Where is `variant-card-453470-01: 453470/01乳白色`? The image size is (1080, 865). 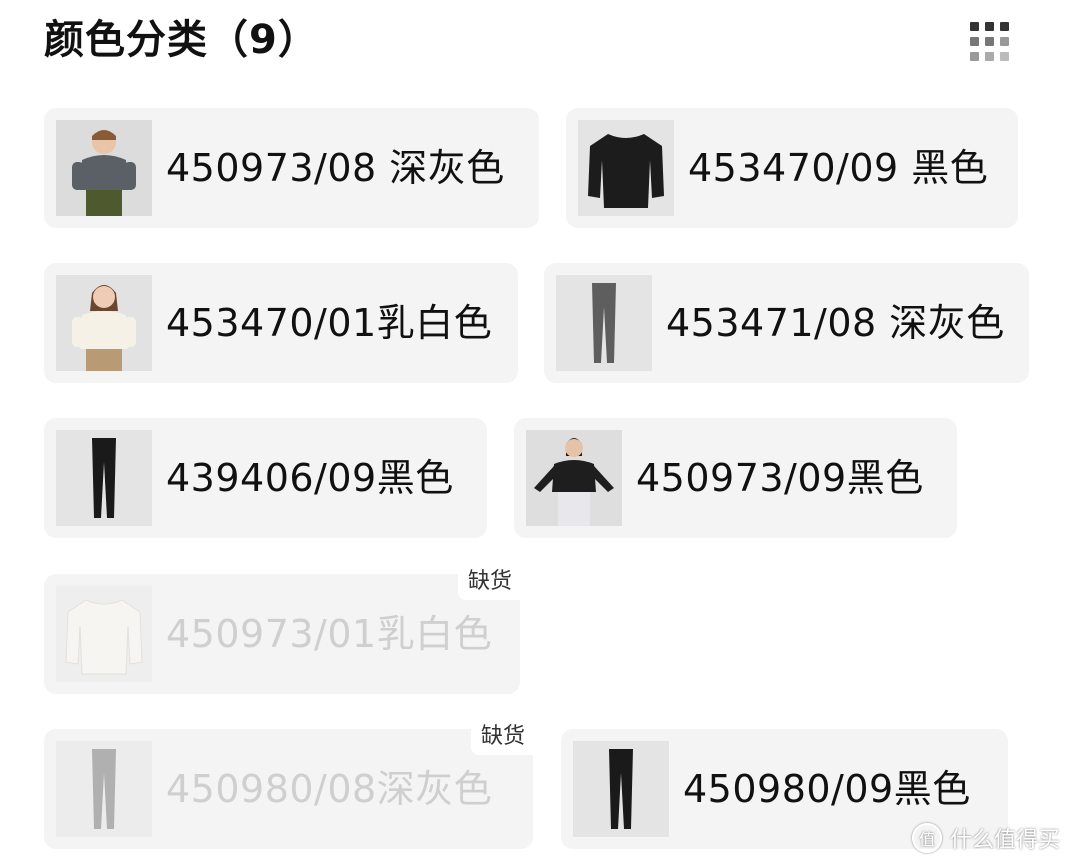
variant-card-453470-01: 453470/01乳白色 is located at coordinates (281, 323).